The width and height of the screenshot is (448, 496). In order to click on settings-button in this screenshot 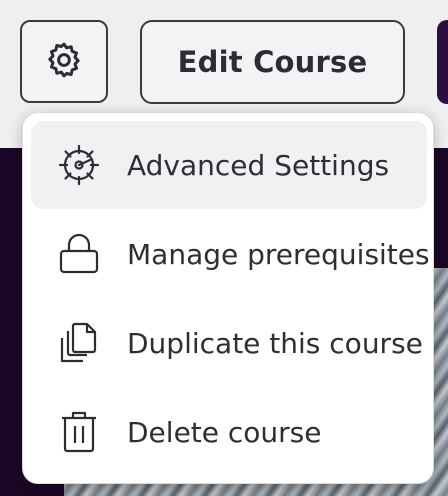, I will do `click(64, 61)`.